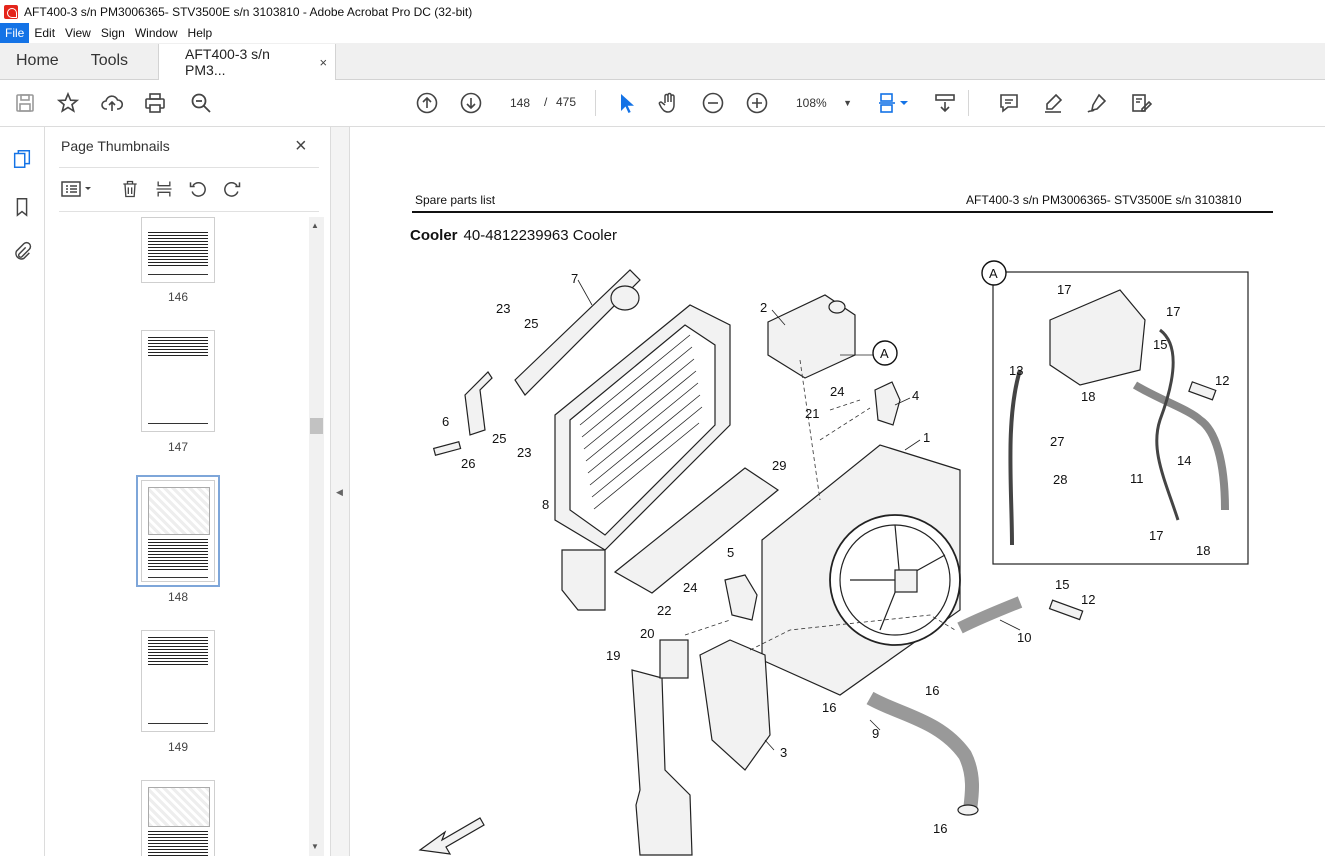  I want to click on callout-label: 22, so click(664, 610).